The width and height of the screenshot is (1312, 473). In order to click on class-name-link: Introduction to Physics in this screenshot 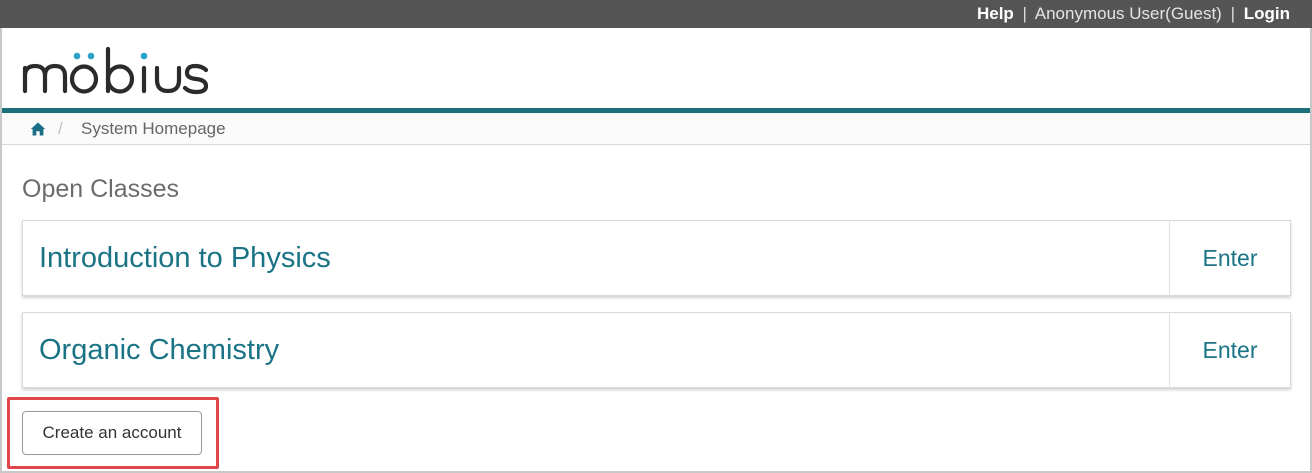, I will do `click(185, 258)`.